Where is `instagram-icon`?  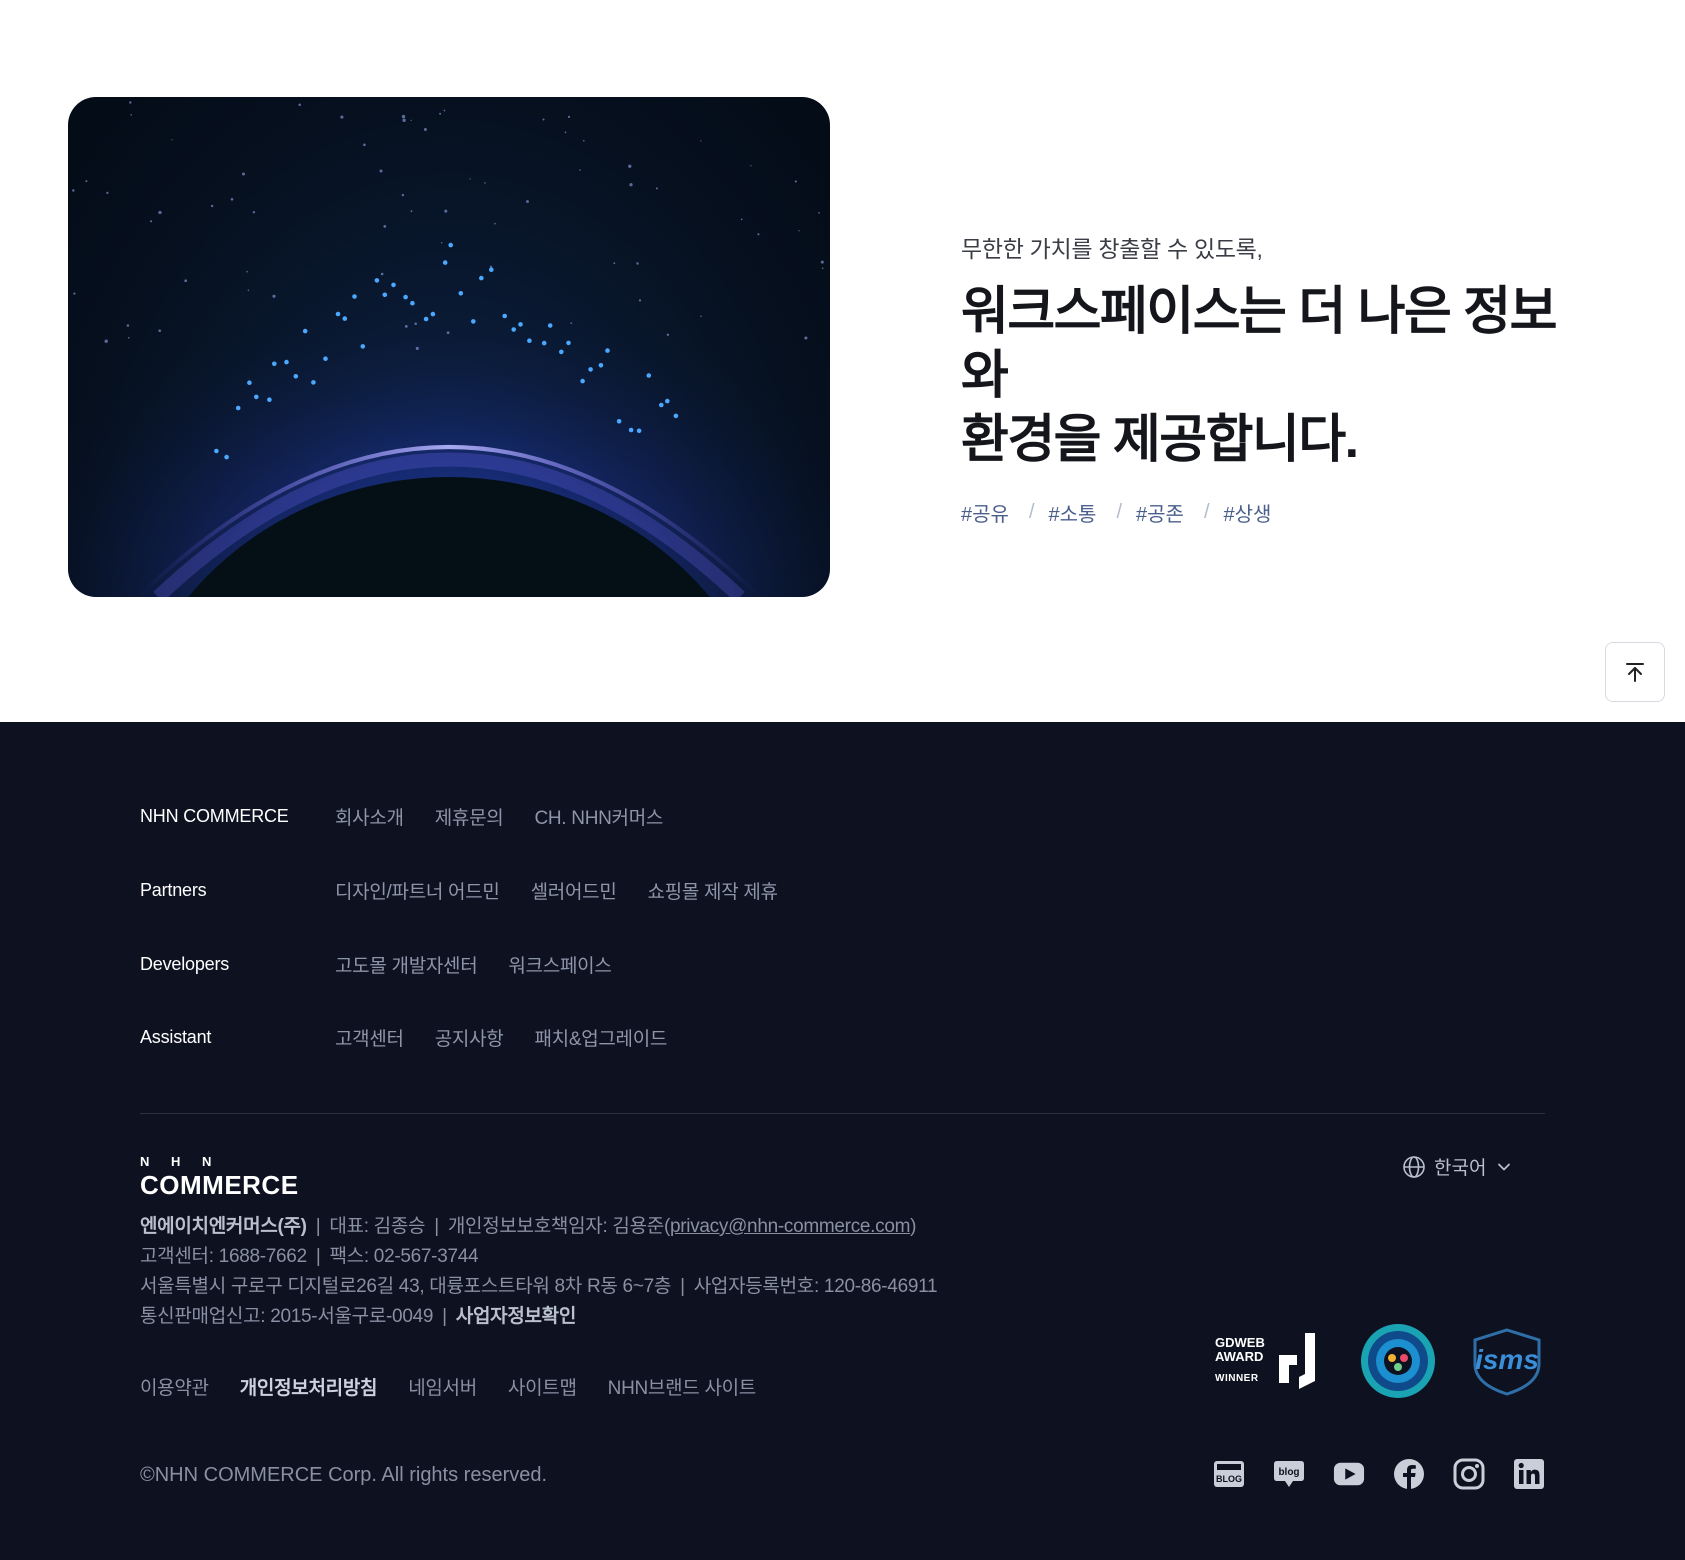 instagram-icon is located at coordinates (1469, 1474).